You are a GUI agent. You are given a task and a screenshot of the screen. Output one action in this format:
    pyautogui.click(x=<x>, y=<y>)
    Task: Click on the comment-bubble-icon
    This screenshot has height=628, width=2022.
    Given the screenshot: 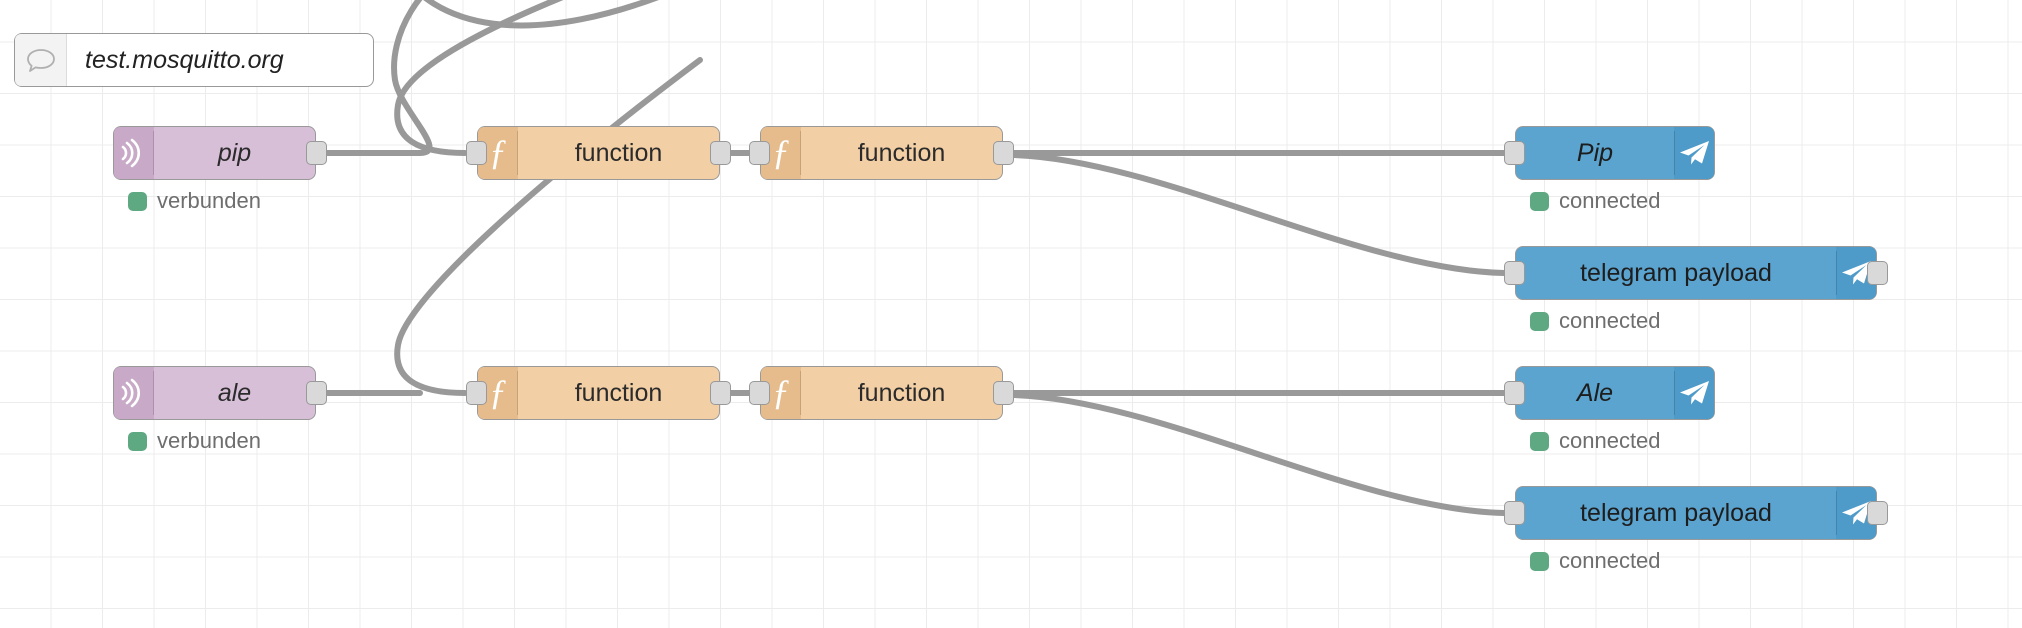 What is the action you would take?
    pyautogui.click(x=41, y=60)
    